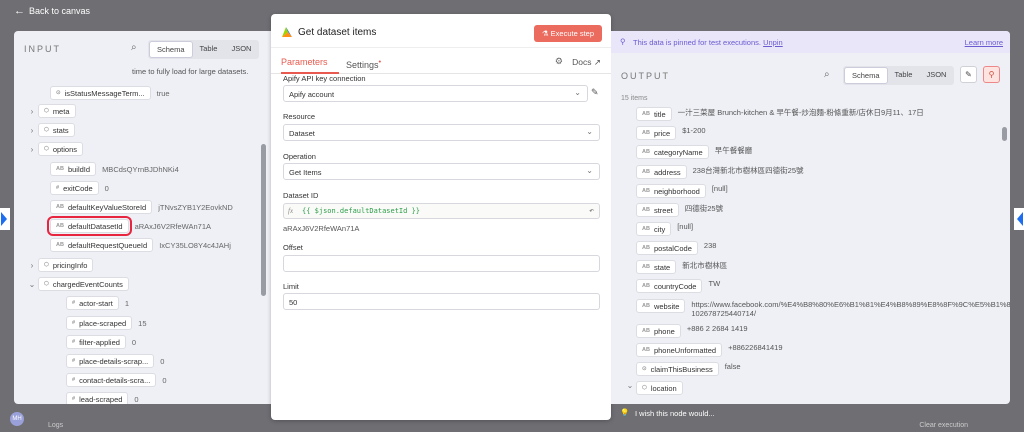 The height and width of the screenshot is (432, 1024). What do you see at coordinates (441, 171) in the screenshot?
I see `operation-select: Get Items ⌄` at bounding box center [441, 171].